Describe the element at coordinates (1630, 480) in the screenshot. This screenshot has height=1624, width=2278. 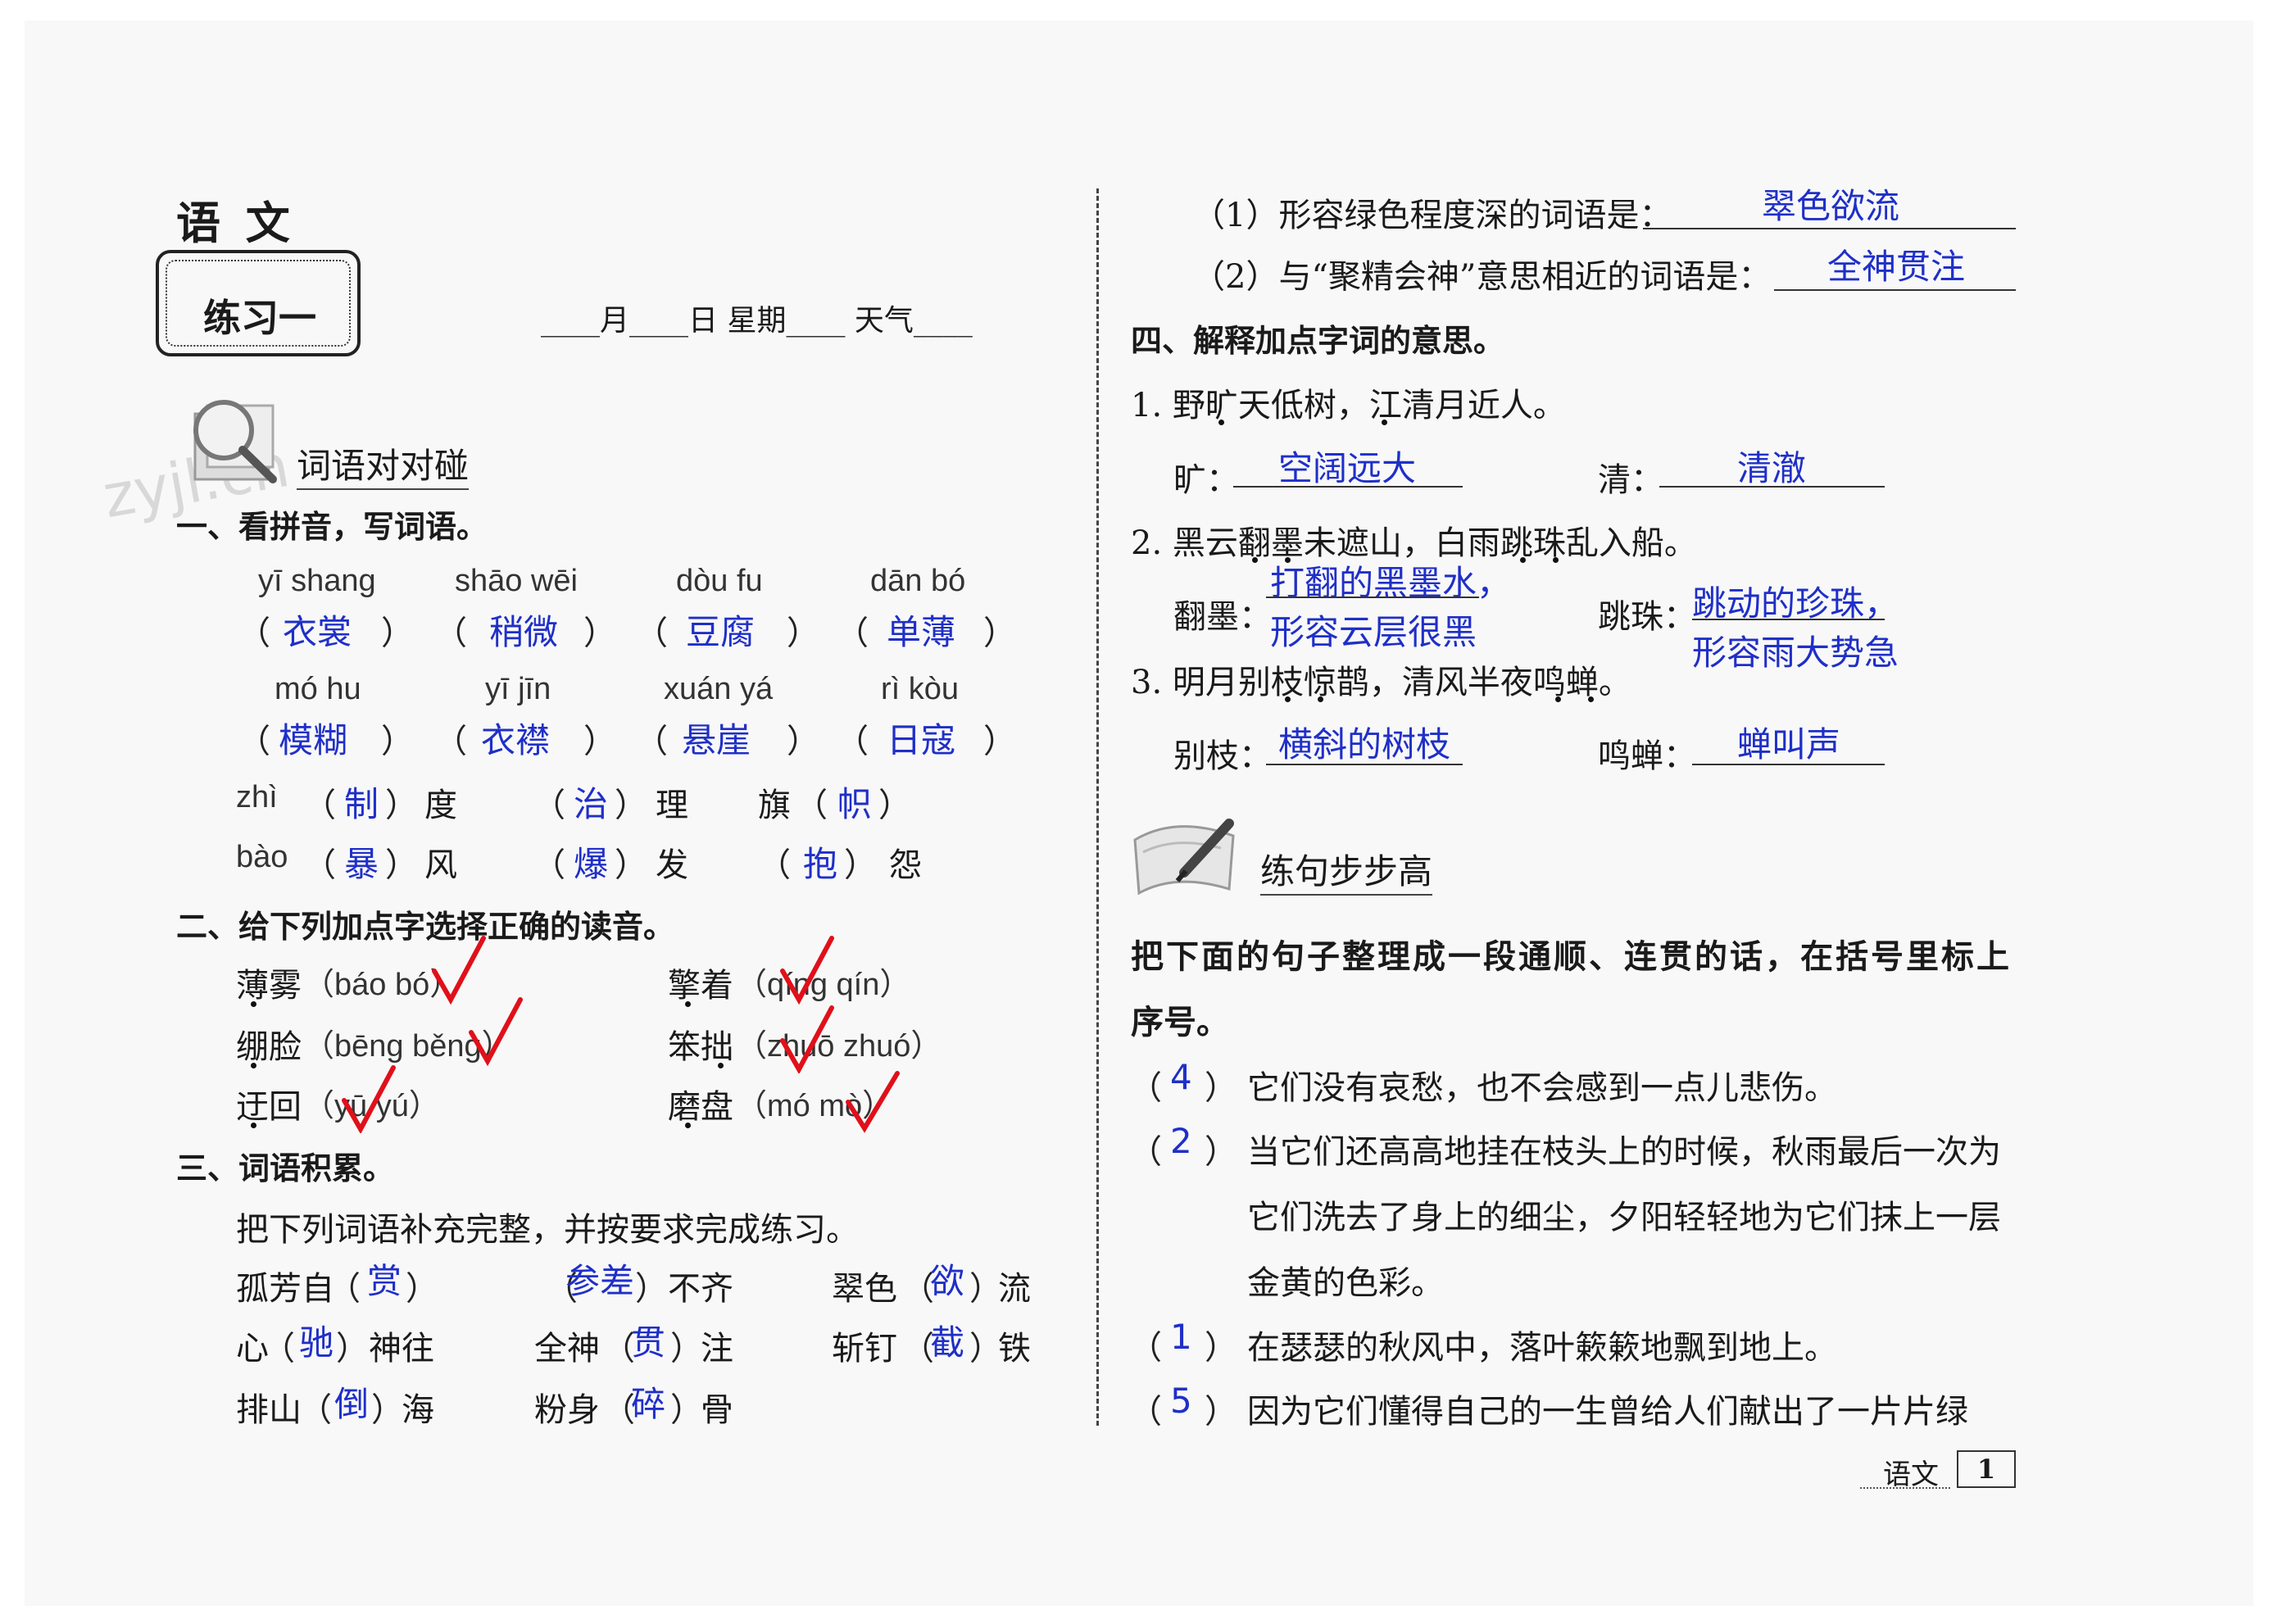
I see `term-label: 清：` at that location.